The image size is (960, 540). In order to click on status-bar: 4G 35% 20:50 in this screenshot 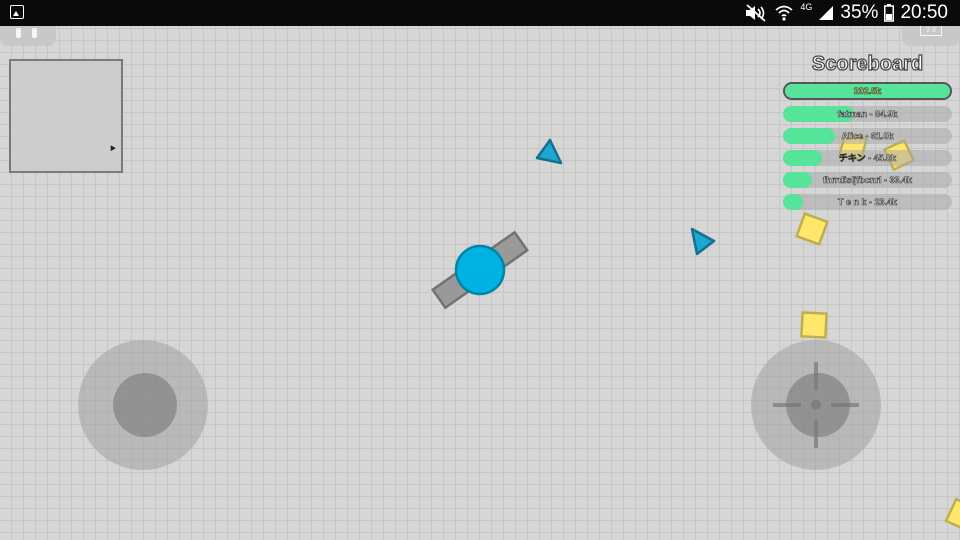, I will do `click(480, 13)`.